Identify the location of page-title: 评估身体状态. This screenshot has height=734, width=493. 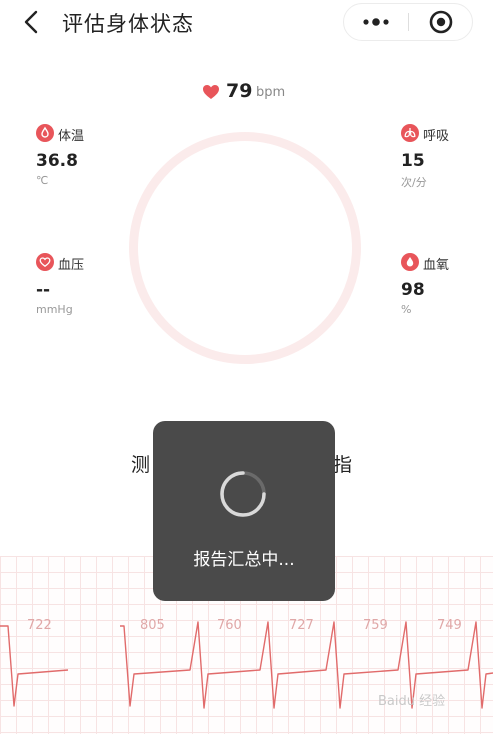
(128, 24).